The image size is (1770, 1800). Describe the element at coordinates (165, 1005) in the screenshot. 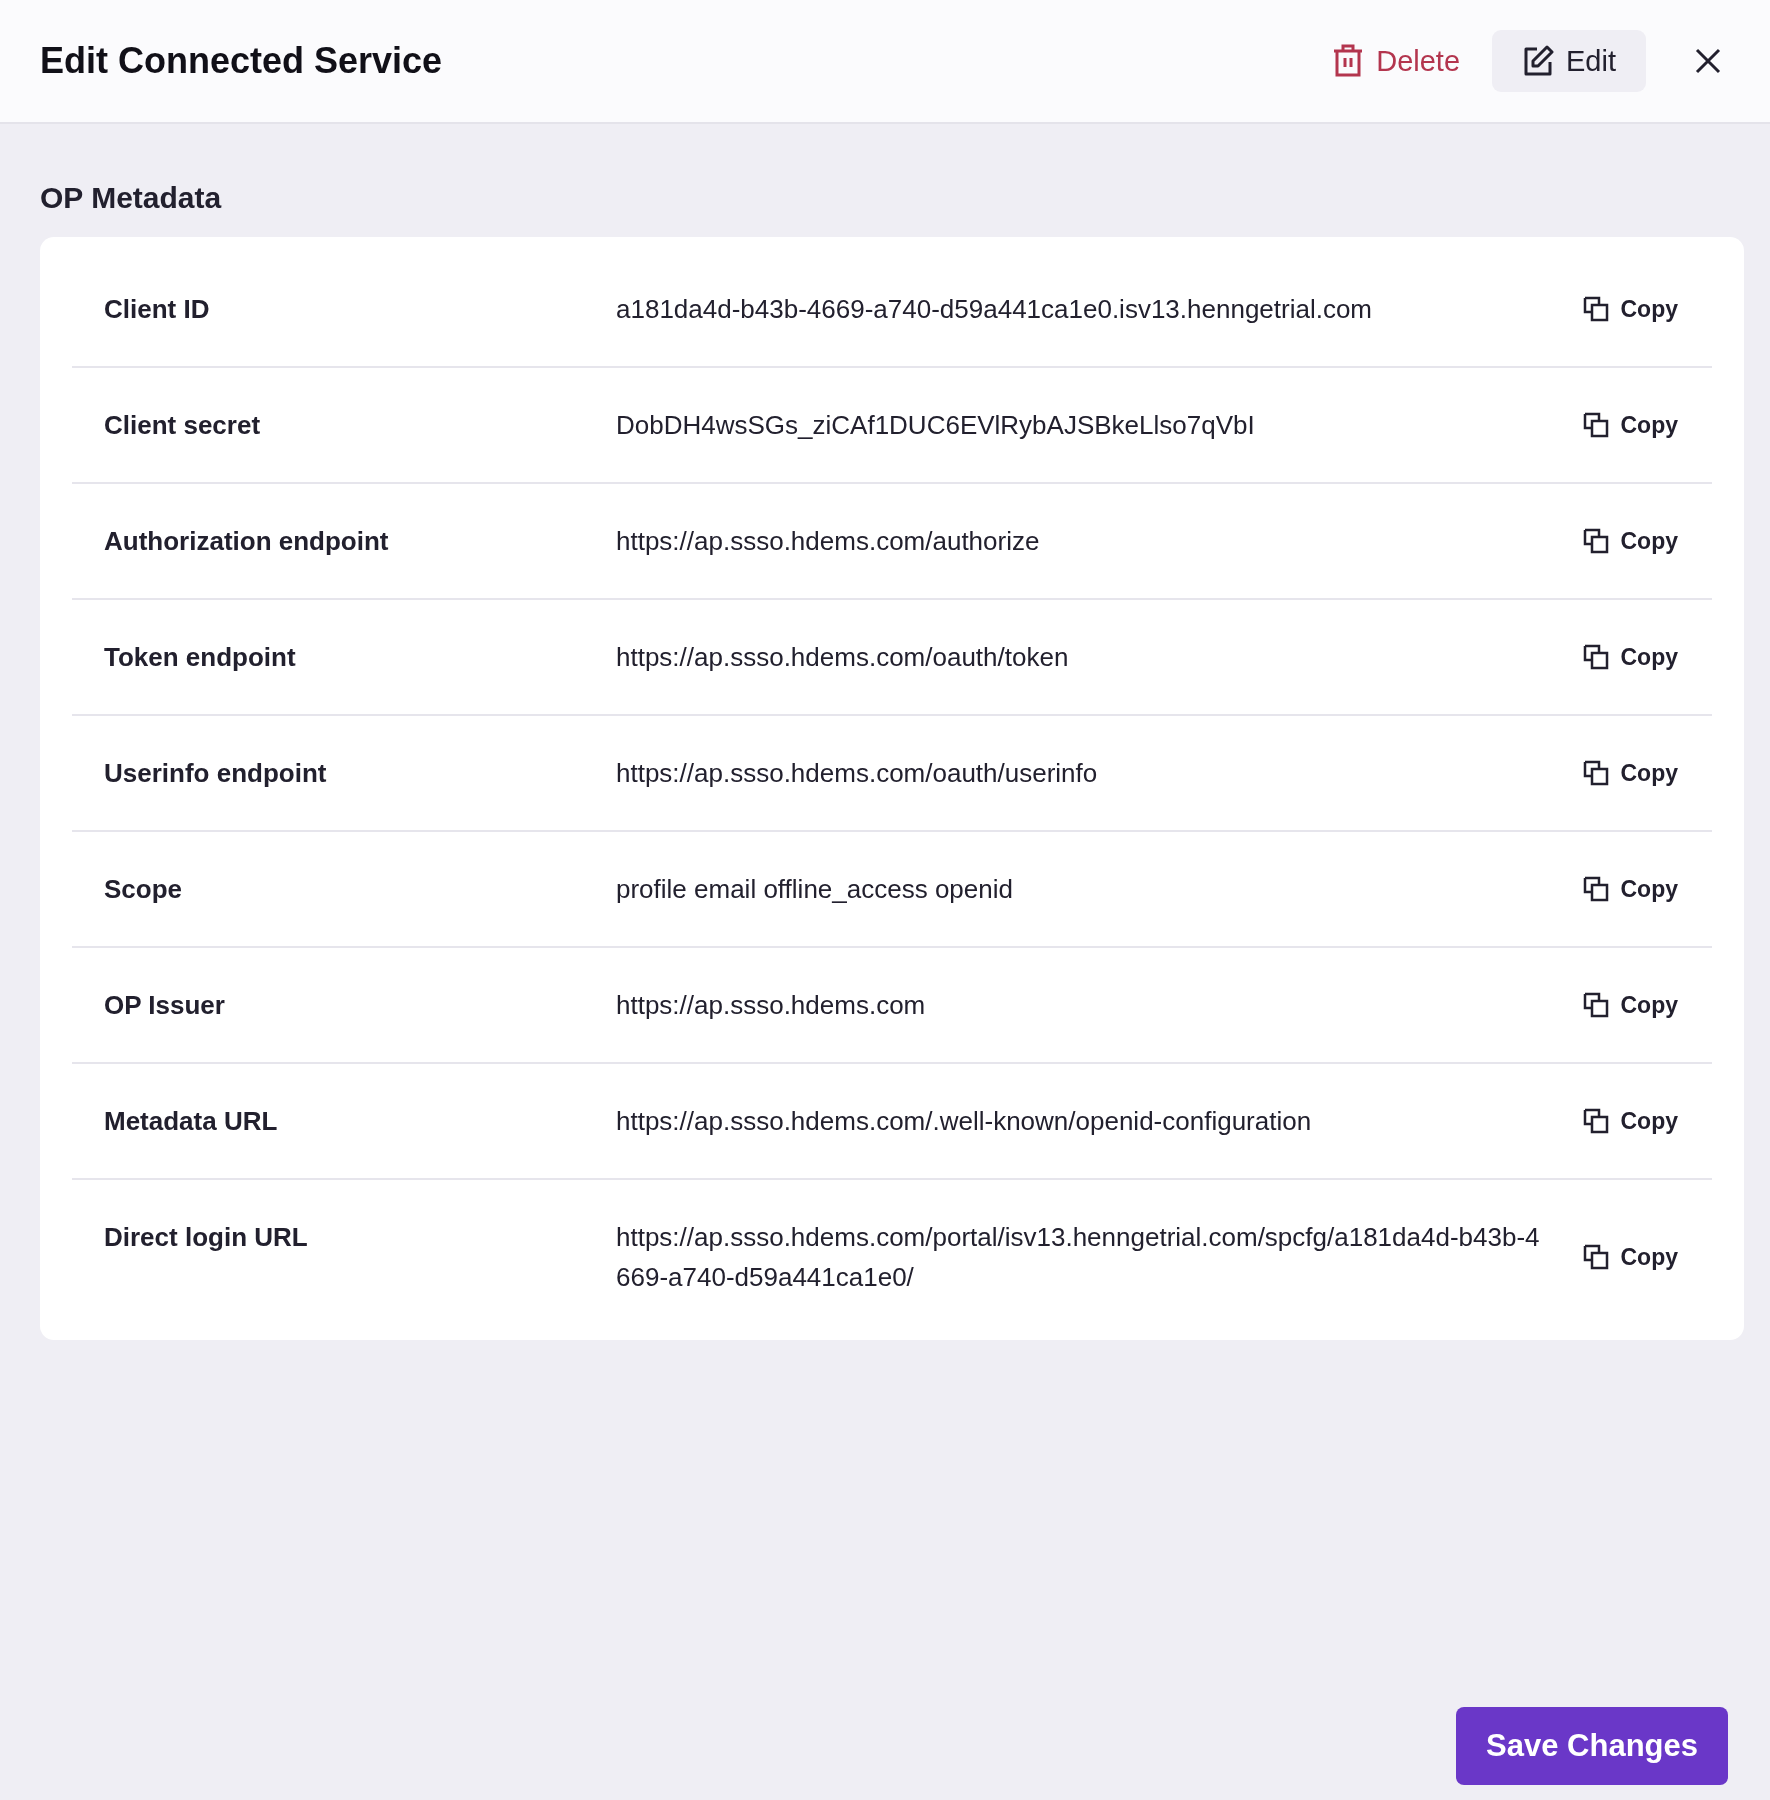

I see `field-label: OP Issuer` at that location.